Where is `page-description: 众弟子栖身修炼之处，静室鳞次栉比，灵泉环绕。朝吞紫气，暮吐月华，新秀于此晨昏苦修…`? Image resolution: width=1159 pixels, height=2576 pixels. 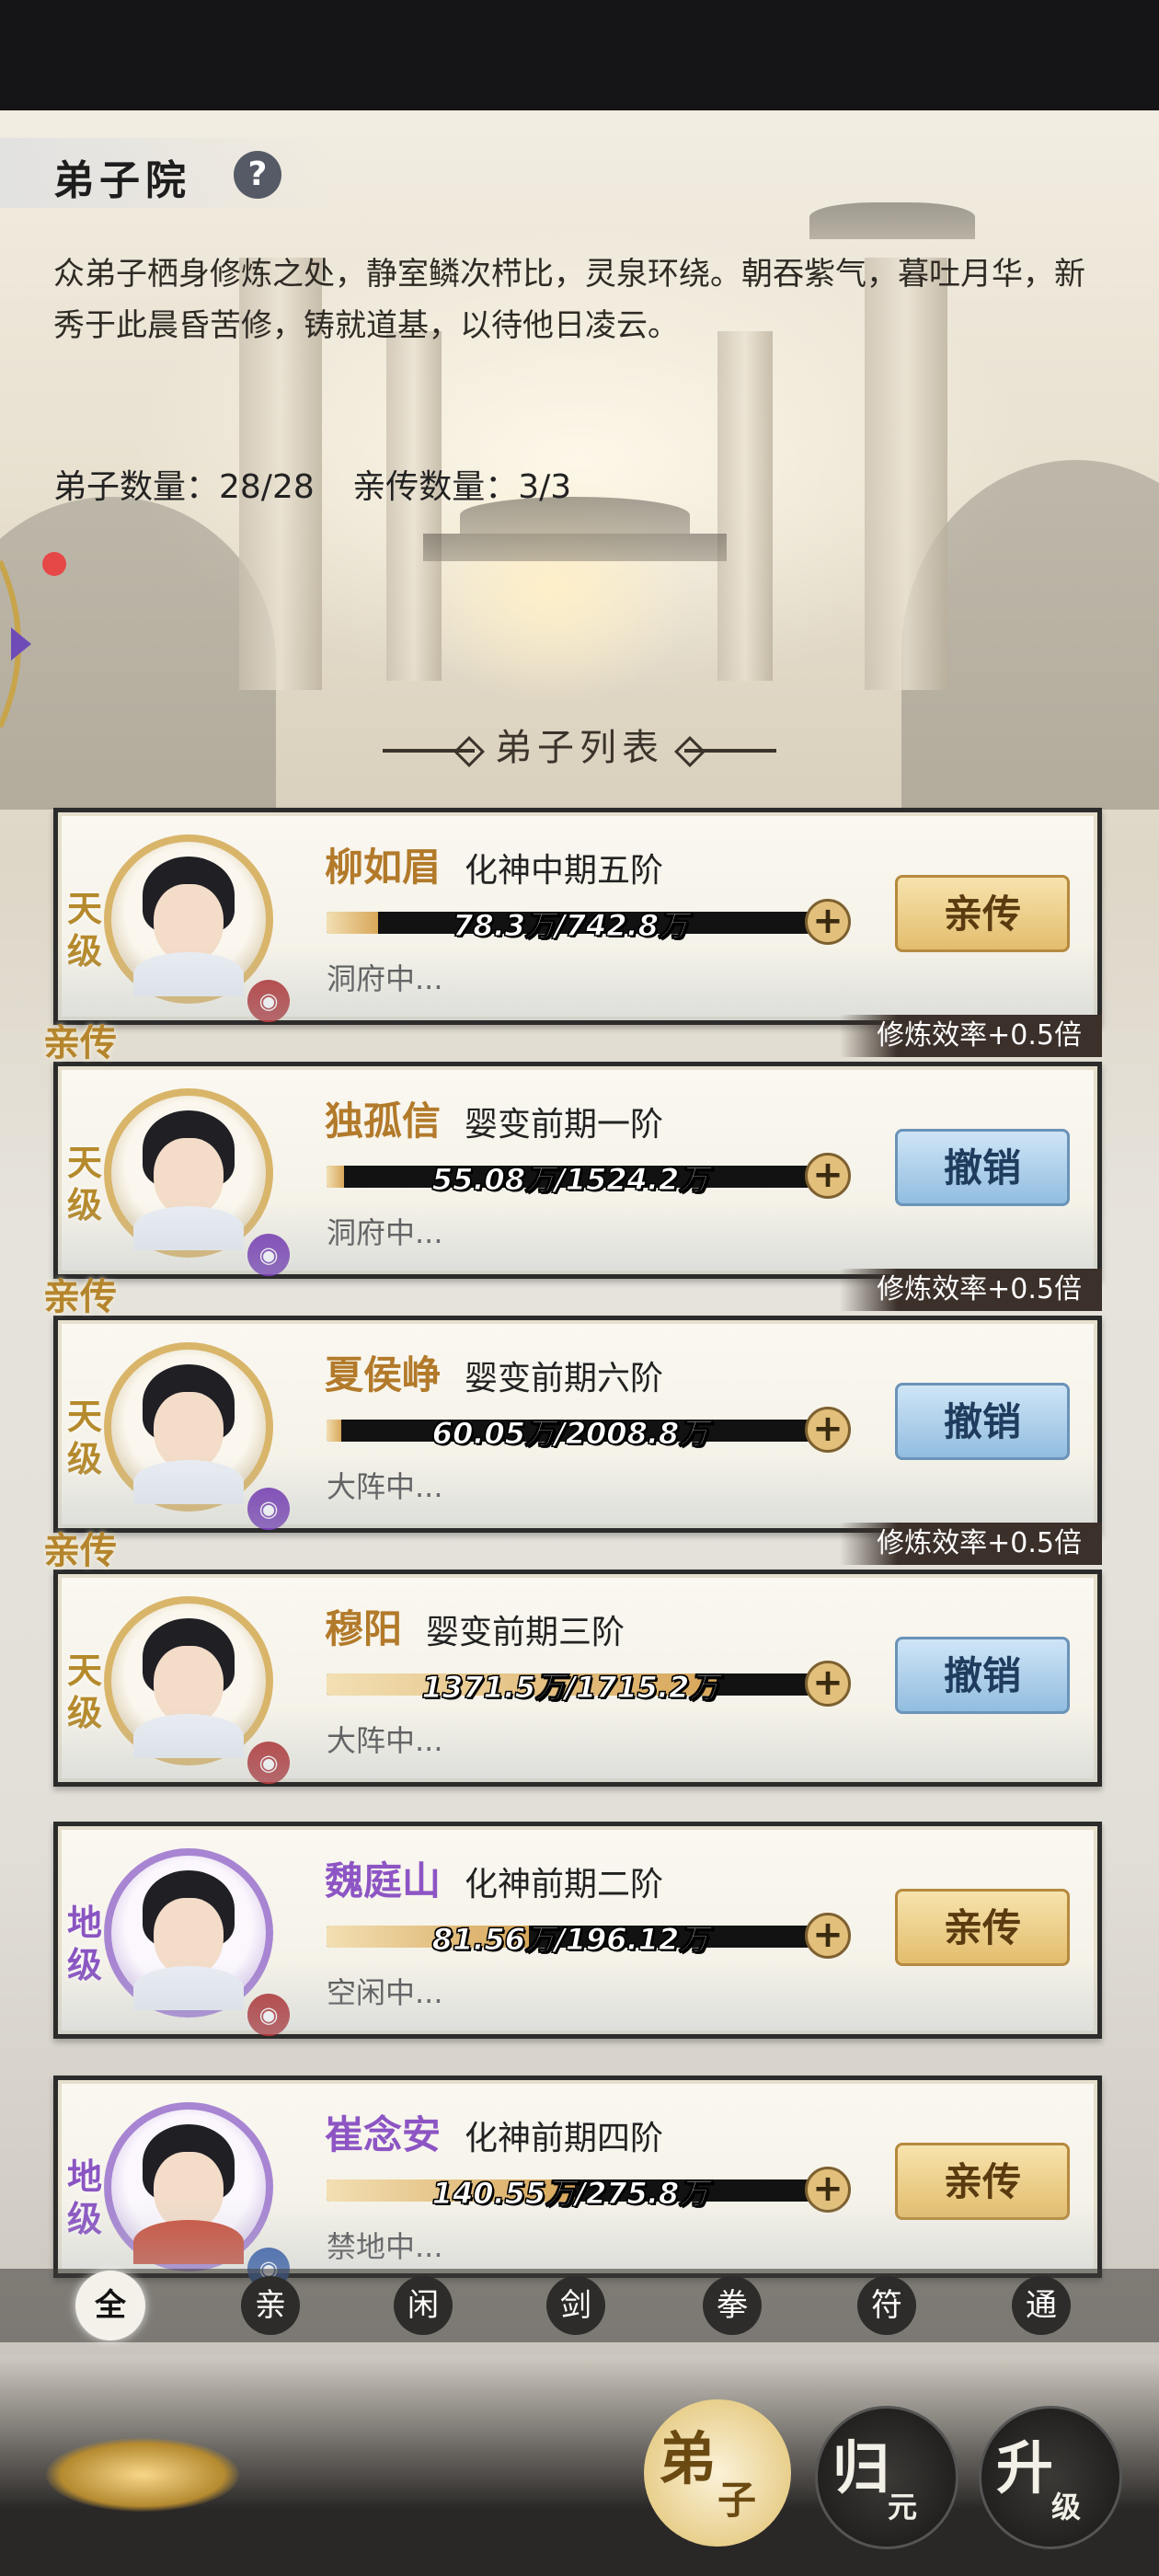
page-description: 众弟子栖身修炼之处，静室鳞次栉比，灵泉环绕。朝吞紫气，暮吐月华，新秀于此晨昏苦修… is located at coordinates (569, 300).